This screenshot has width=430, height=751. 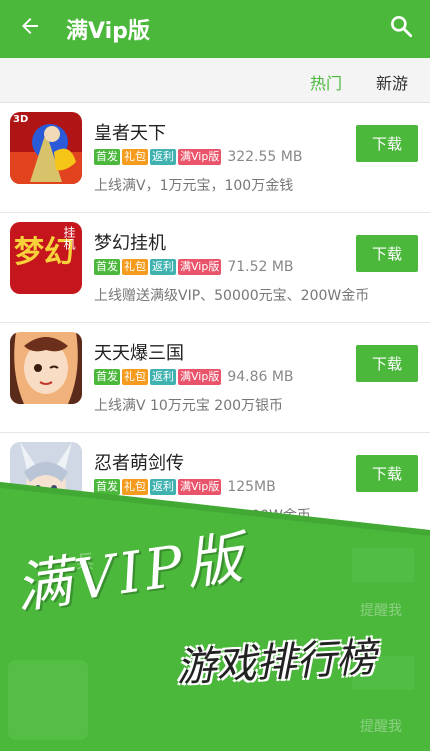 What do you see at coordinates (326, 82) in the screenshot?
I see `tab-hot: 热门` at bounding box center [326, 82].